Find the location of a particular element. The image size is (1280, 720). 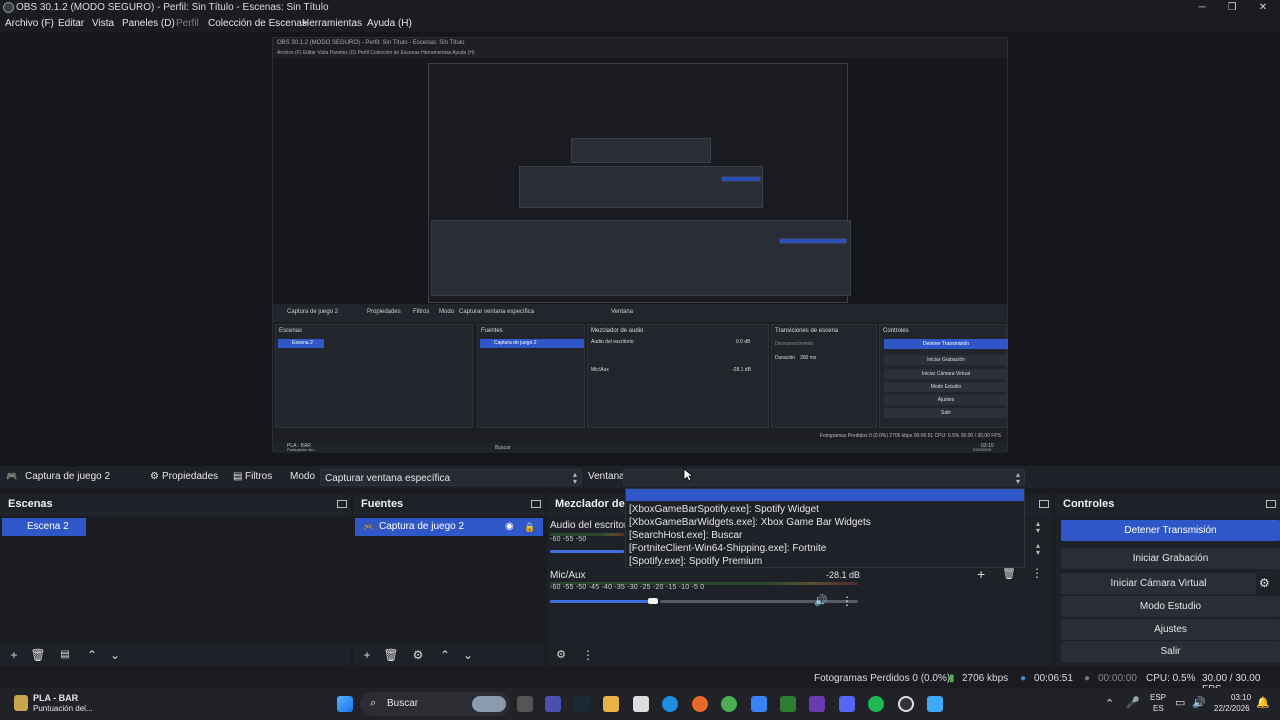

store-icon is located at coordinates (641, 704).